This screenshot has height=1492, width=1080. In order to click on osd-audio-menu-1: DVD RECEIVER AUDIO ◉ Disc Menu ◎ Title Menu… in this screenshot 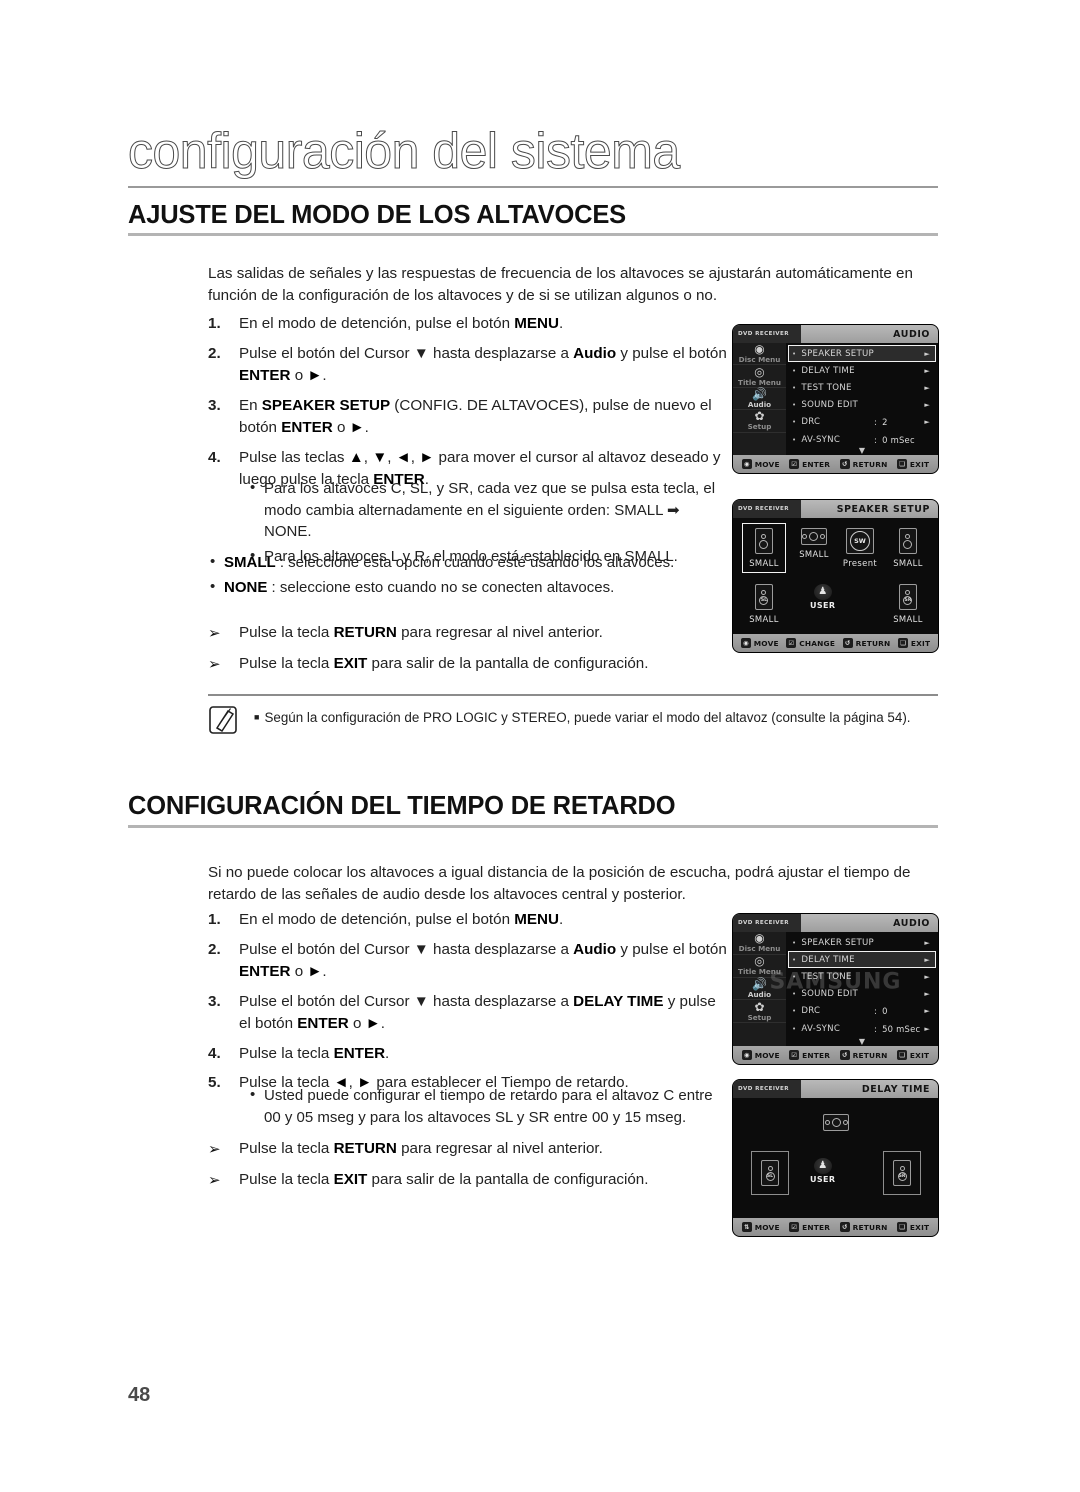, I will do `click(835, 399)`.